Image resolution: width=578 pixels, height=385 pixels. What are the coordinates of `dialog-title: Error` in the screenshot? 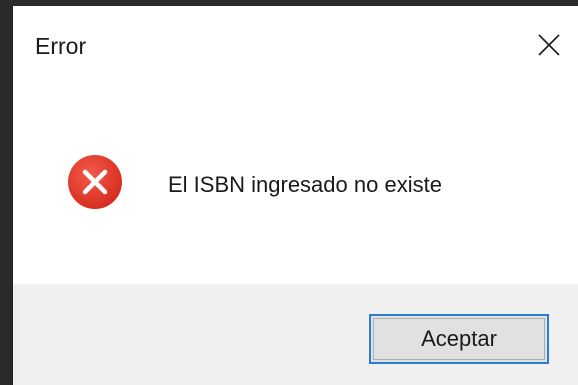 It's located at (61, 46).